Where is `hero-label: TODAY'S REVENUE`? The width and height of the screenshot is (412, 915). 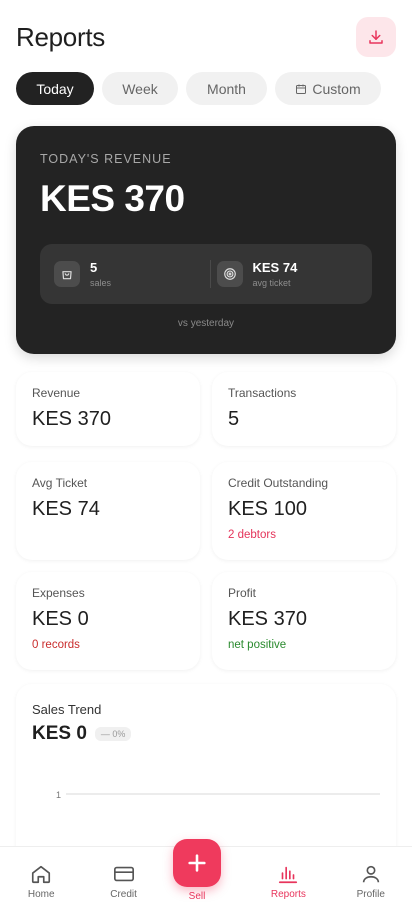
hero-label: TODAY'S REVENUE is located at coordinates (106, 159).